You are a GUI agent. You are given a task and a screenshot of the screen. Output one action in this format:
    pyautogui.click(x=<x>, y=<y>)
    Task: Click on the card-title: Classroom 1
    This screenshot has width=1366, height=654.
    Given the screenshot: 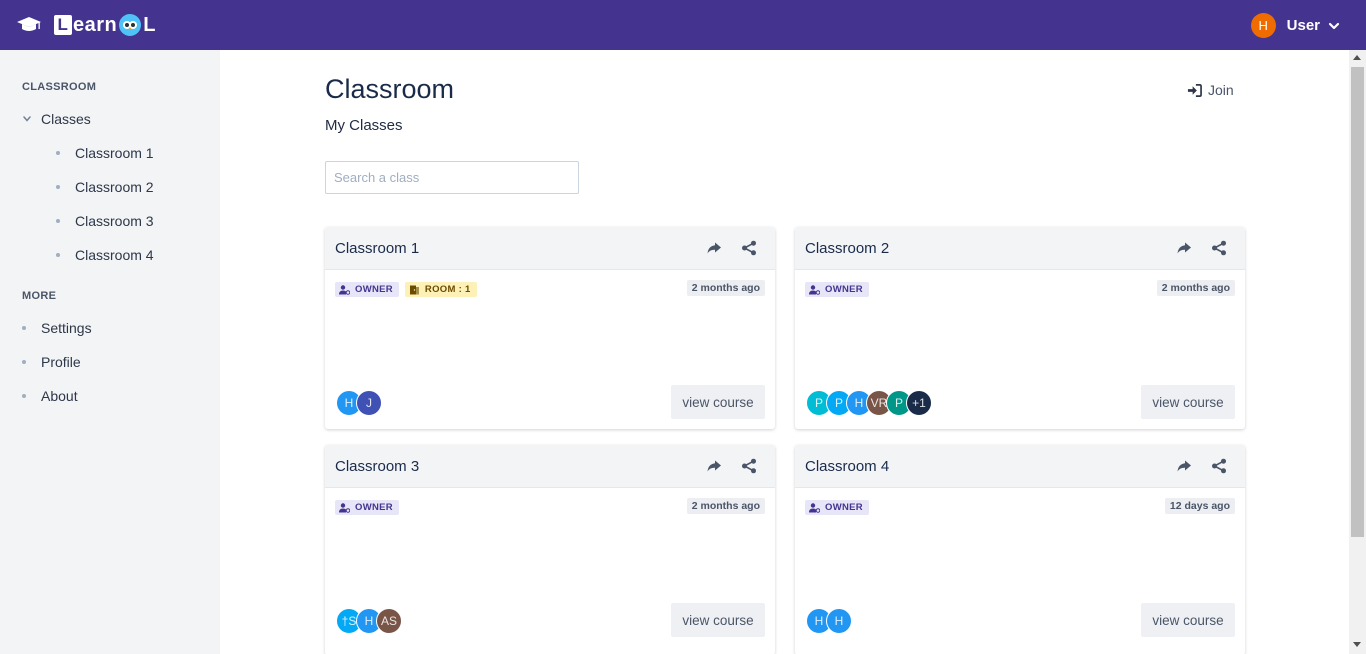 What is the action you would take?
    pyautogui.click(x=377, y=248)
    